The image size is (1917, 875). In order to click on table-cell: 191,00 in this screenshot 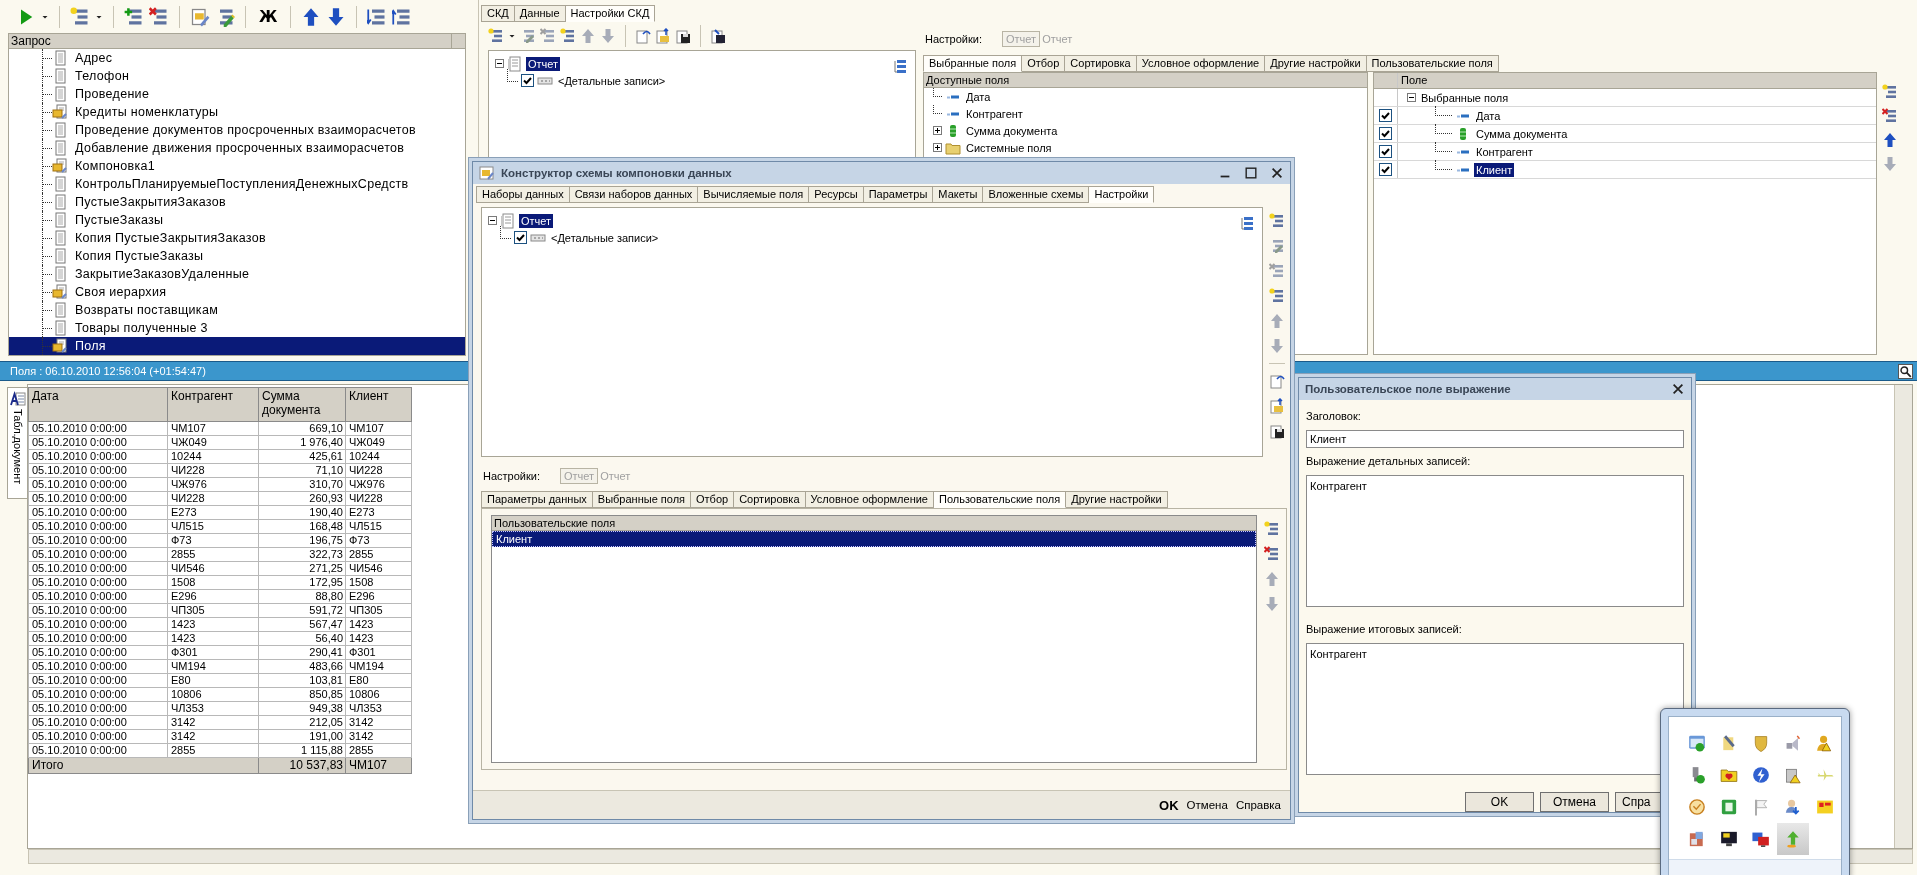, I will do `click(302, 736)`.